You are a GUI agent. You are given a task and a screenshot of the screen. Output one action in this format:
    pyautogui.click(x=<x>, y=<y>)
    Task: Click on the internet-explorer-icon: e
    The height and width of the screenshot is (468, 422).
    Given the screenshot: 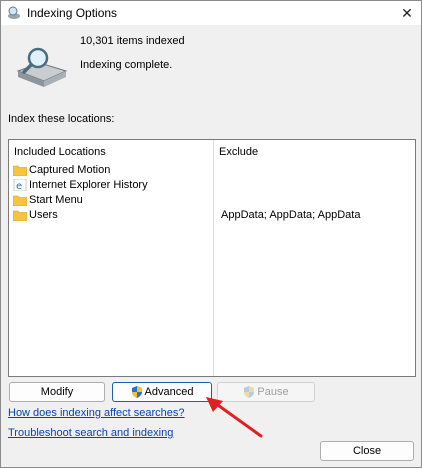 What is the action you would take?
    pyautogui.click(x=20, y=184)
    